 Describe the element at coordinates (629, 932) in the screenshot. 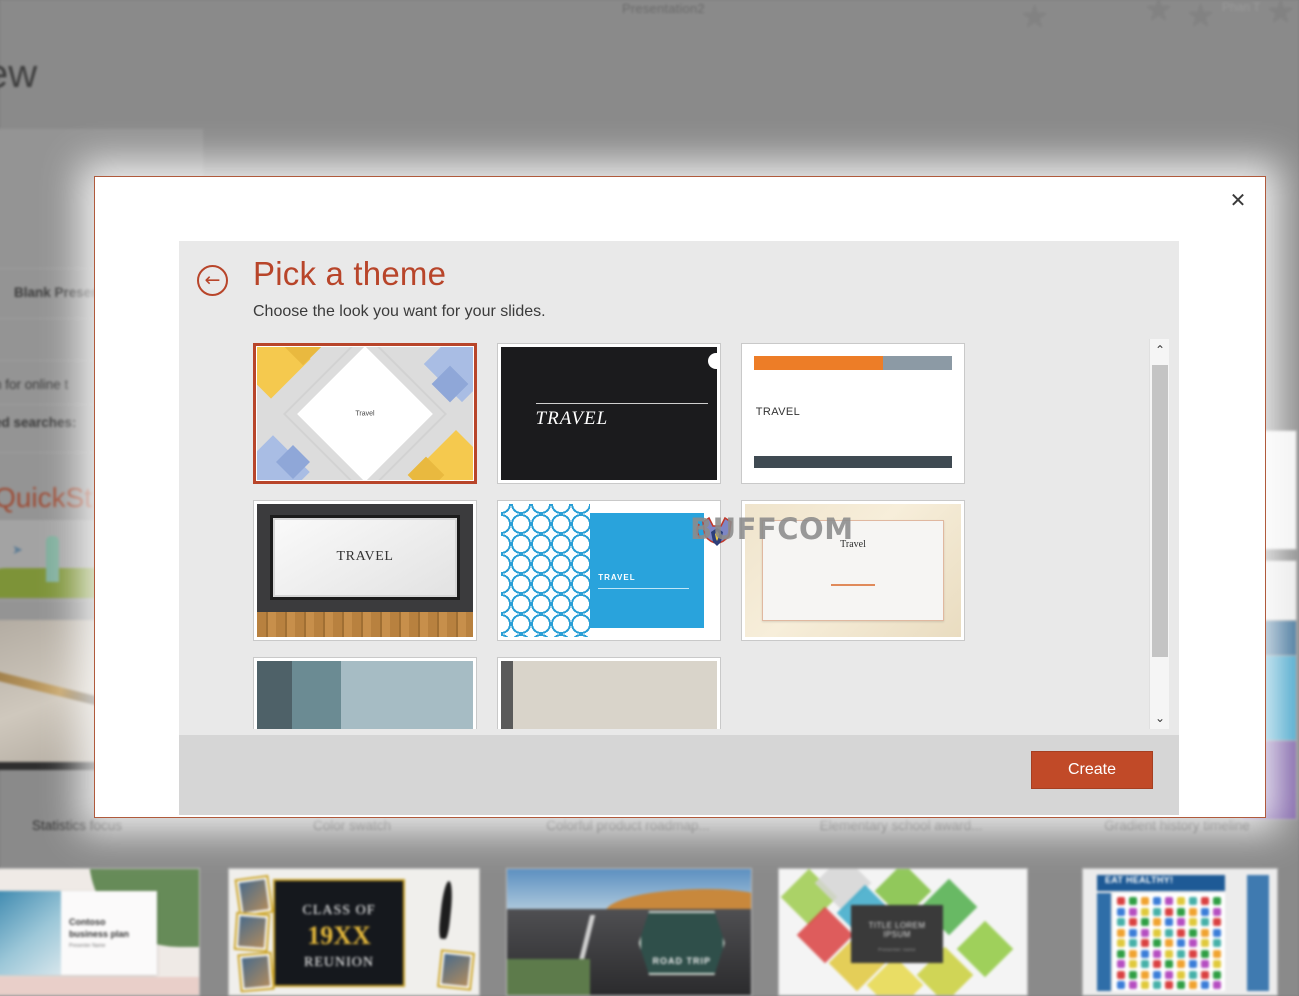

I see `template-thumbnail-road-trip: ROAD TRIP` at that location.